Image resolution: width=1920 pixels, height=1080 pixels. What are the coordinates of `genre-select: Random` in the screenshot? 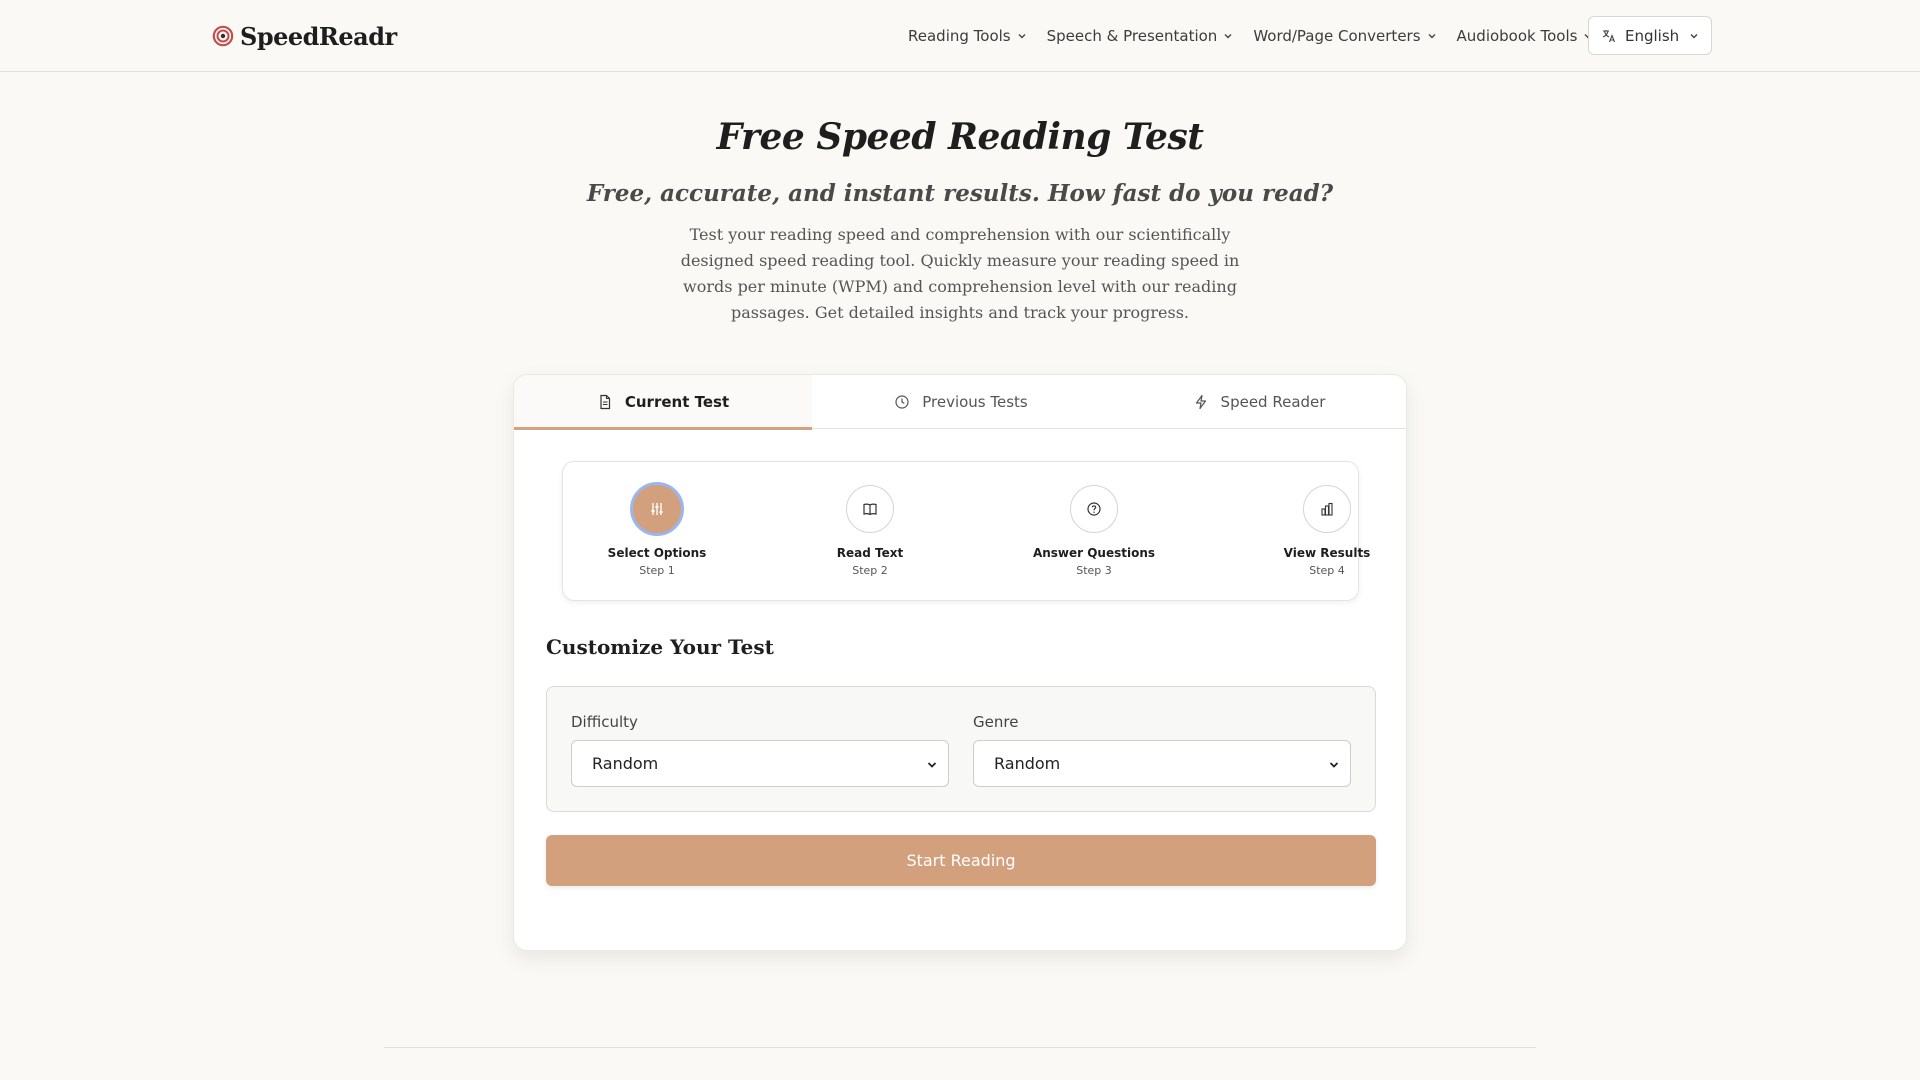 It's located at (1162, 763).